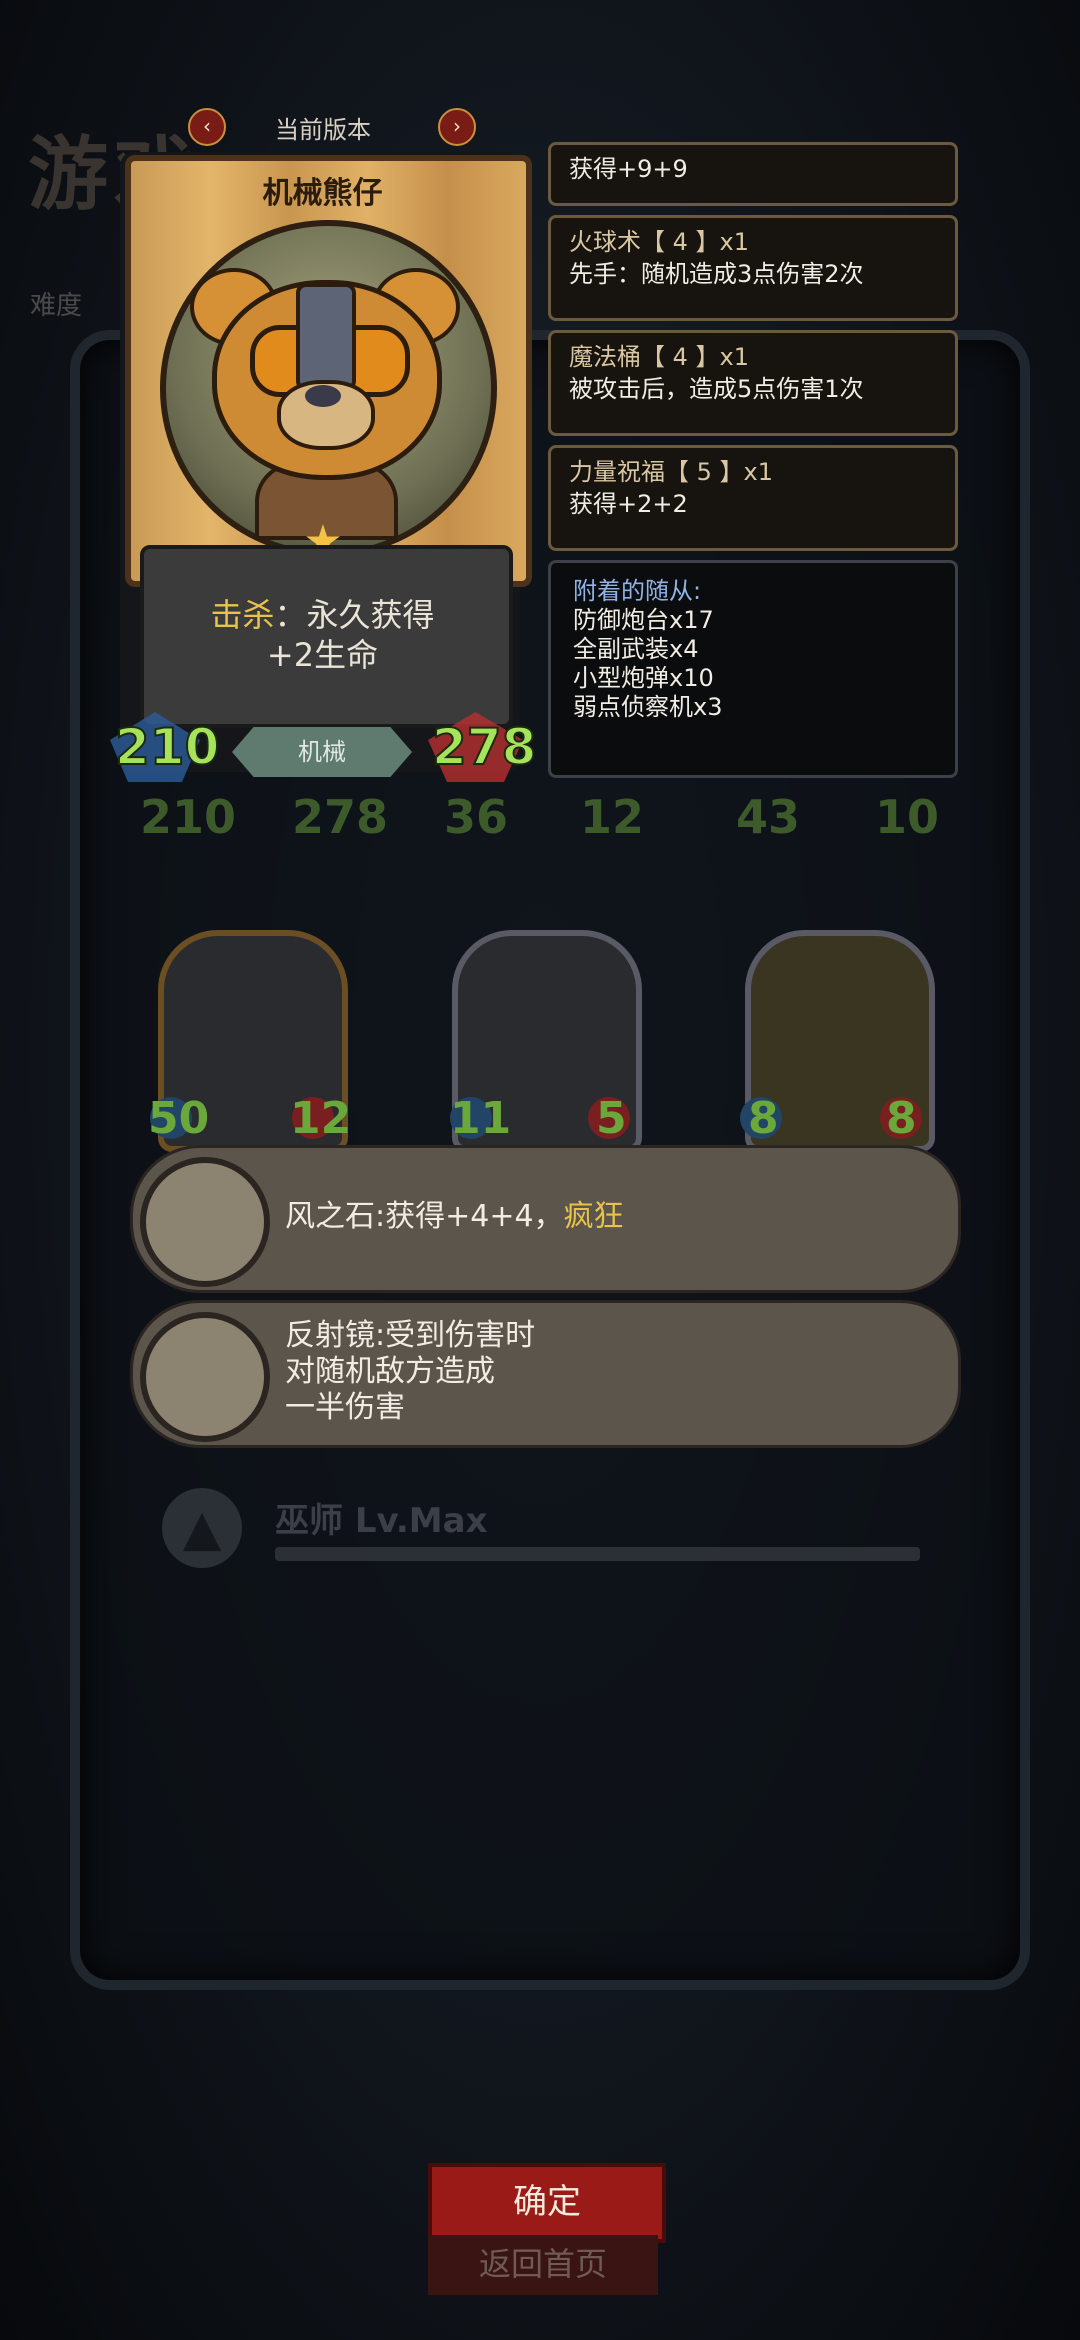 The height and width of the screenshot is (2340, 1080). I want to click on attached-item: 防御炮台x17, so click(643, 620).